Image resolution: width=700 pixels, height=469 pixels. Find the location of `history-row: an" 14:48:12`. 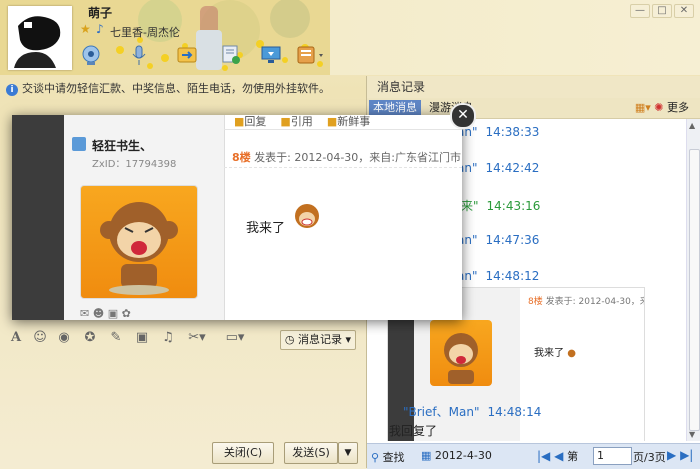

history-row: an" 14:48:12 is located at coordinates (498, 276).